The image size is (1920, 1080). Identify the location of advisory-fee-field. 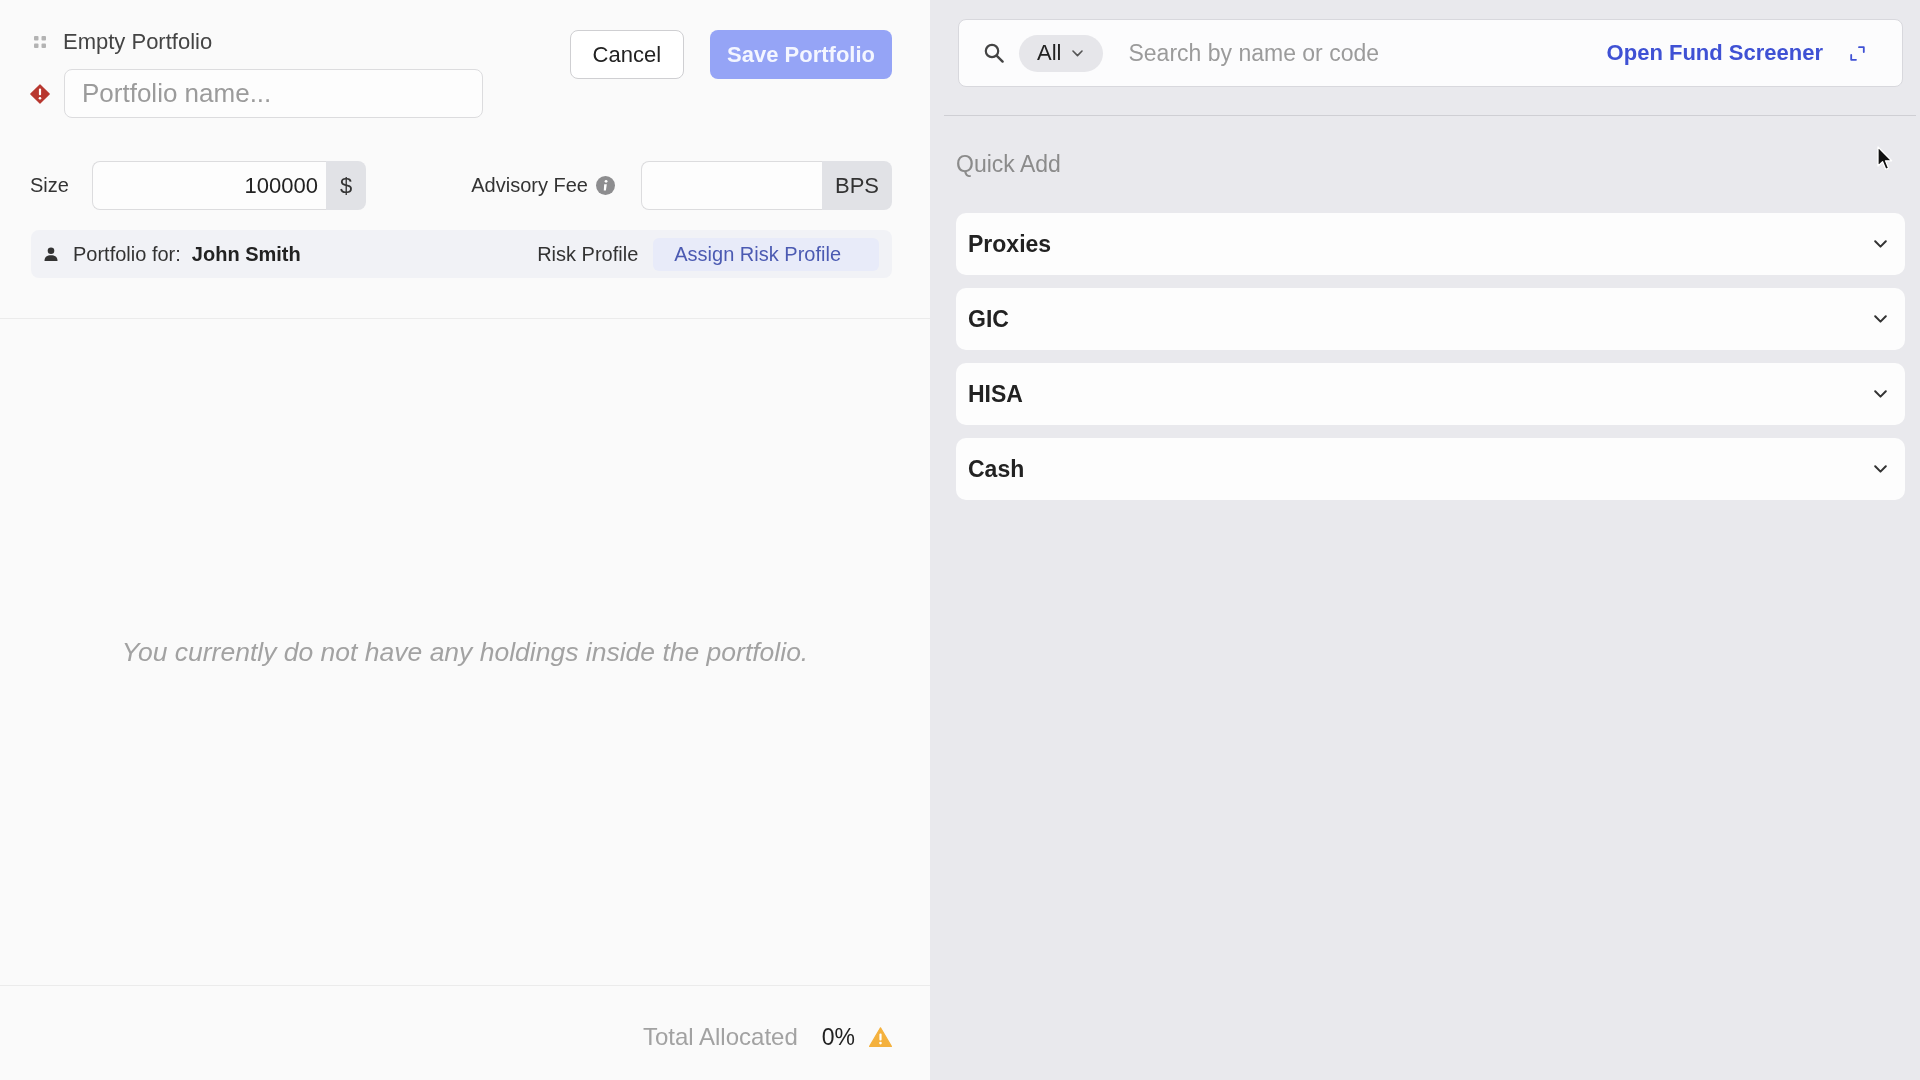
(731, 185).